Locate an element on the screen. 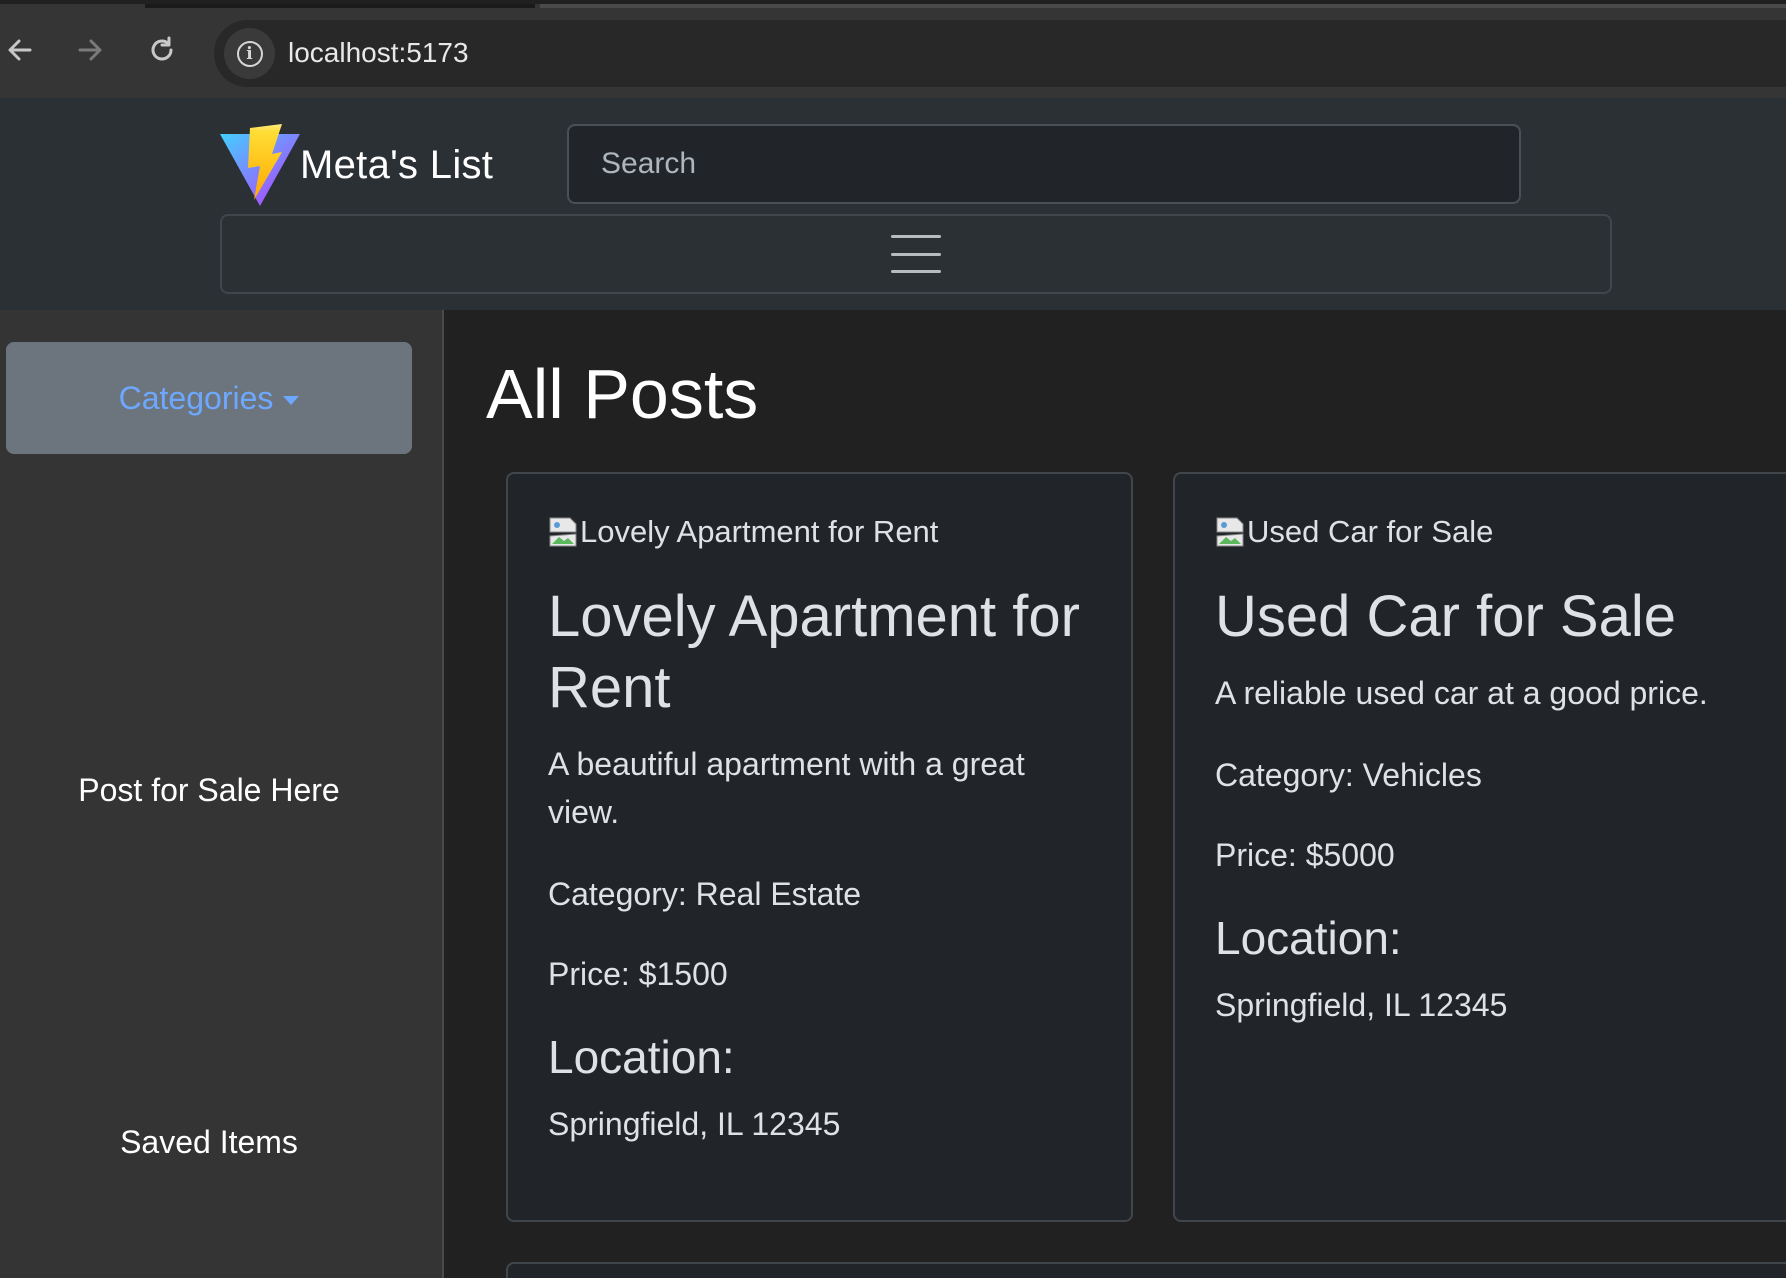  sidebar-item-post-for-sale: Post for Sale Here is located at coordinates (209, 790).